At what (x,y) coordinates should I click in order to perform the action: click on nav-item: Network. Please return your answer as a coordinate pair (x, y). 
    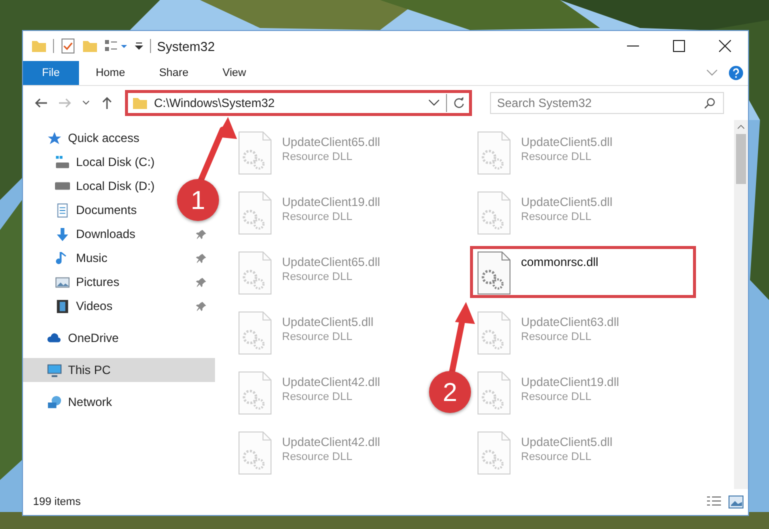
    Looking at the image, I should click on (71, 402).